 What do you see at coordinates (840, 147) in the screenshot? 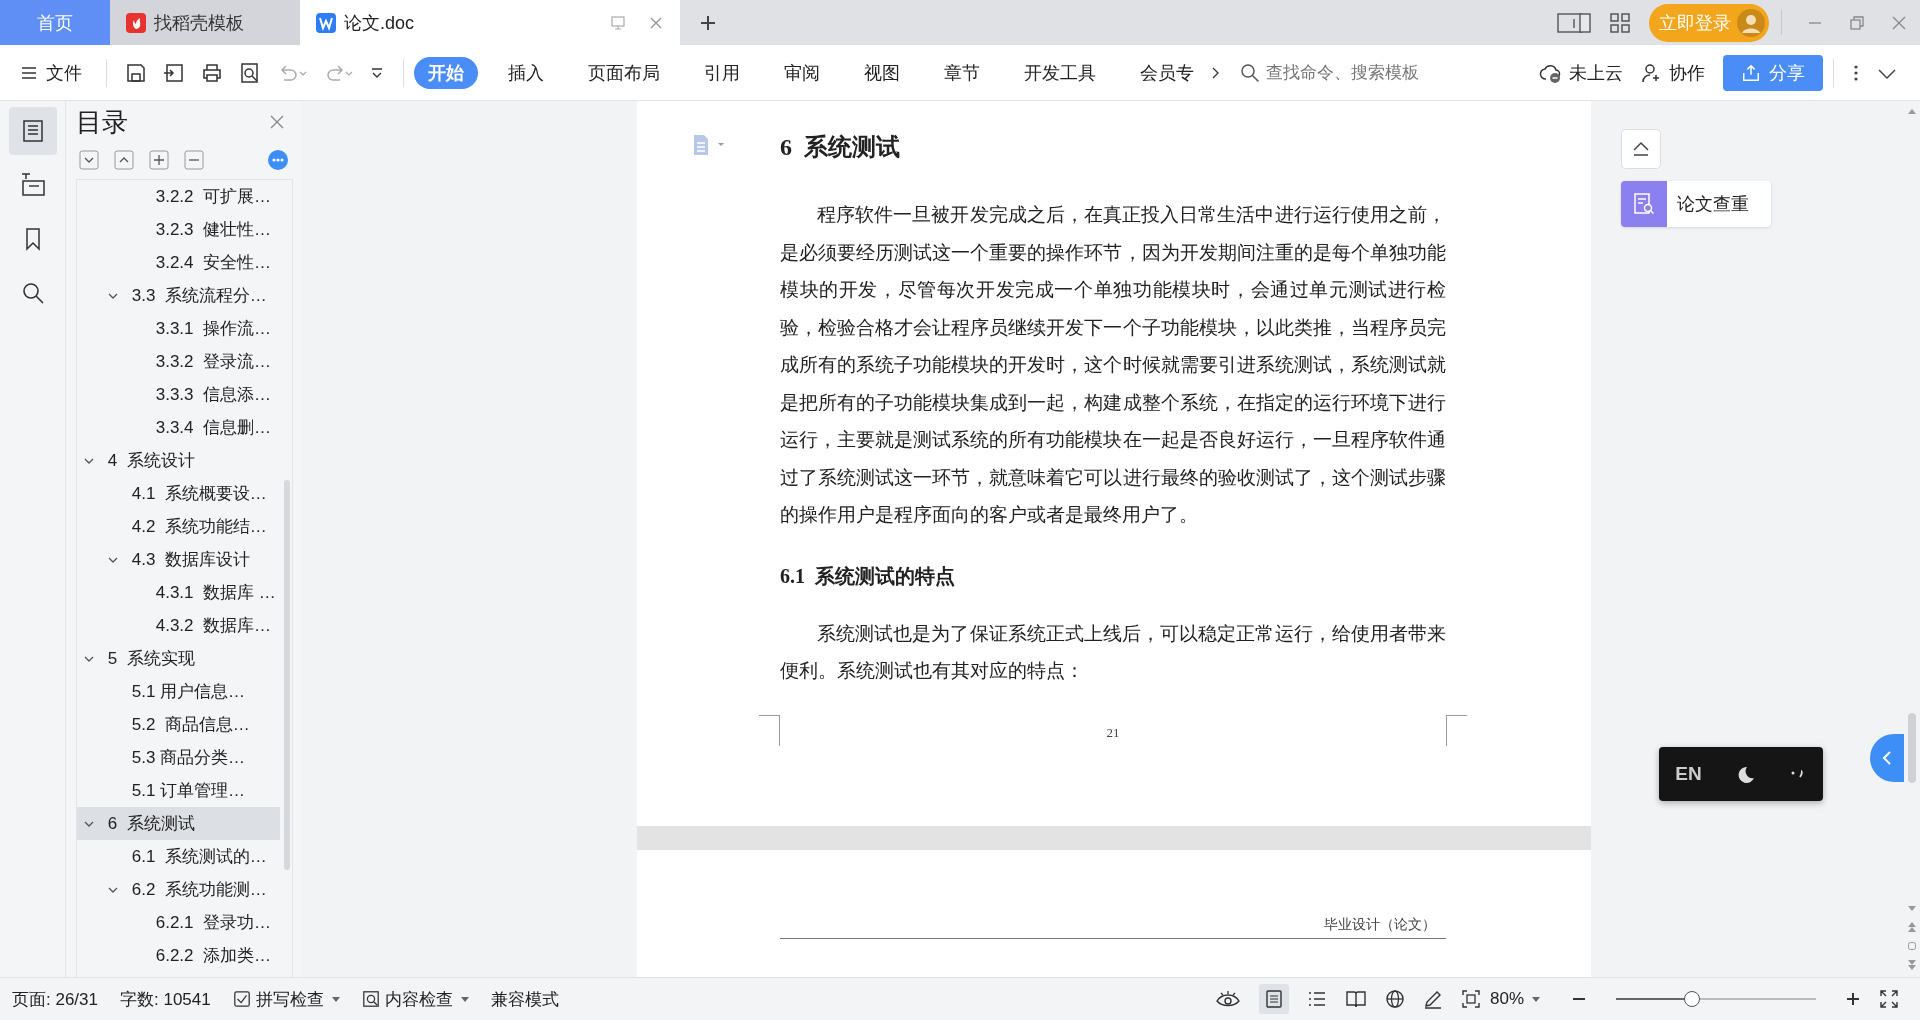
I see `section-heading: 6 系统测试` at bounding box center [840, 147].